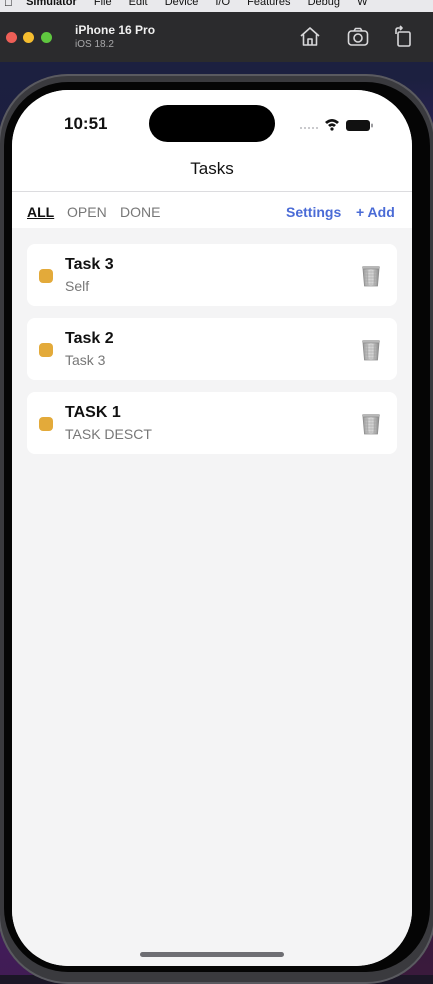 The image size is (433, 984). What do you see at coordinates (324, 4) in the screenshot?
I see `menu-debug: Debug` at bounding box center [324, 4].